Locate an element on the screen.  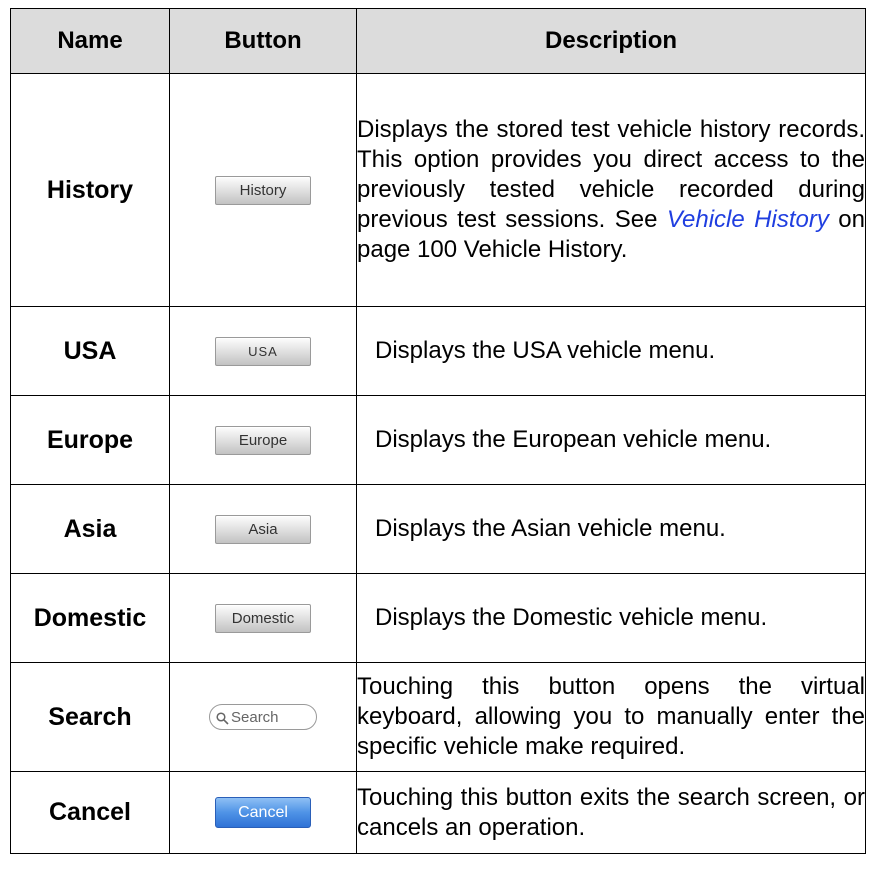
row-button-cell: Search is located at coordinates (263, 717).